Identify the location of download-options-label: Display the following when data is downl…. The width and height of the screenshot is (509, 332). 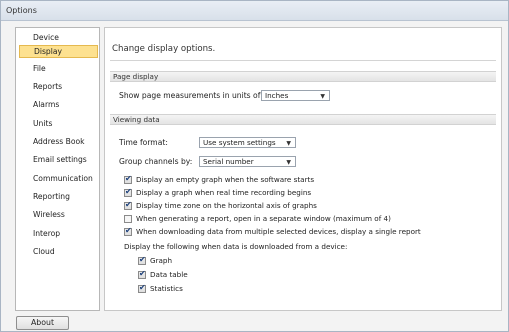
(236, 246).